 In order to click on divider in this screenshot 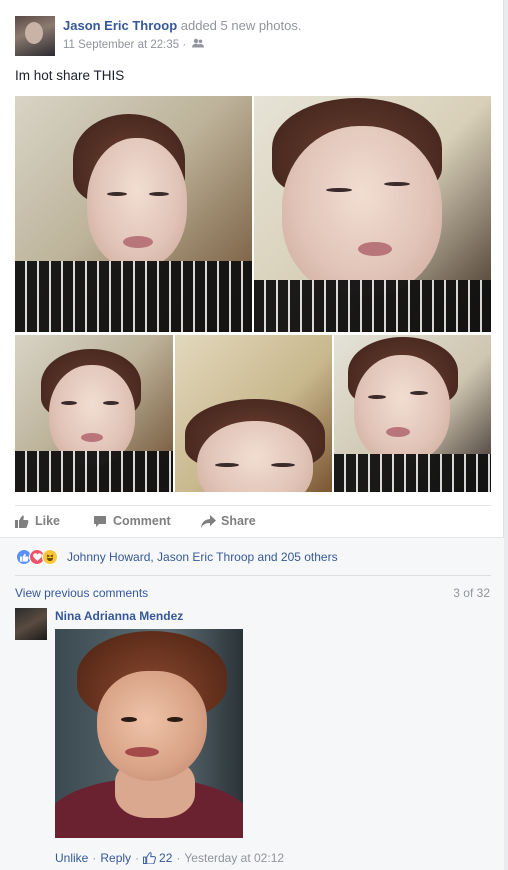, I will do `click(253, 575)`.